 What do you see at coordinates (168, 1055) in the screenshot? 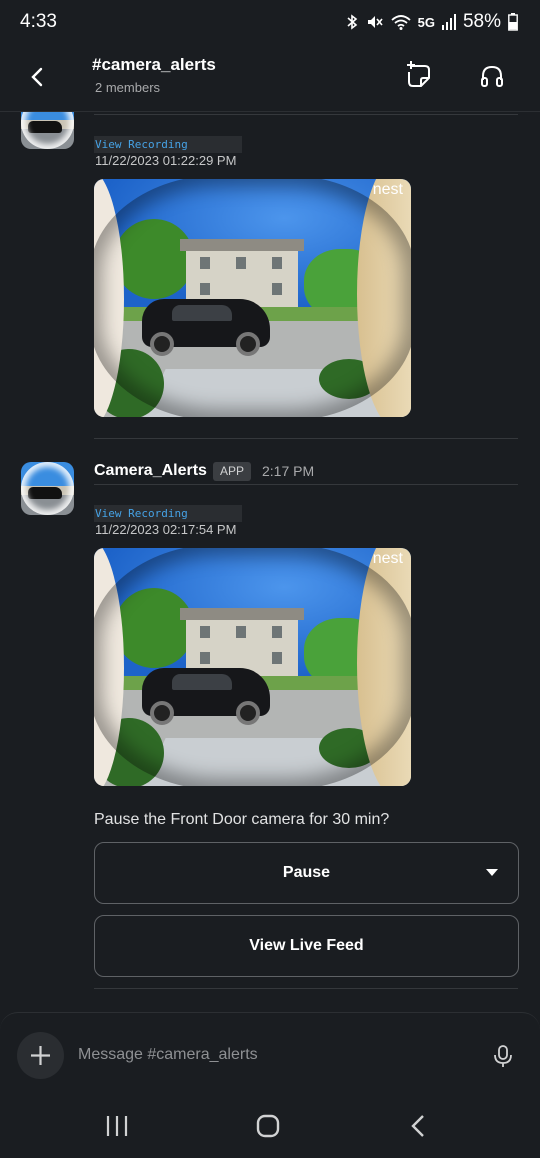
I see `message-input: Message #camera_alerts` at bounding box center [168, 1055].